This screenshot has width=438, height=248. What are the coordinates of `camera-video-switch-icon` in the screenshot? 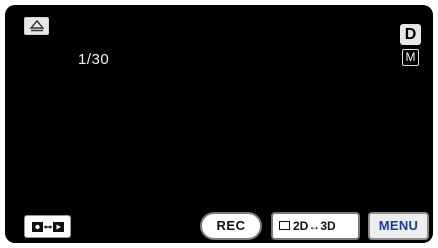 It's located at (48, 227).